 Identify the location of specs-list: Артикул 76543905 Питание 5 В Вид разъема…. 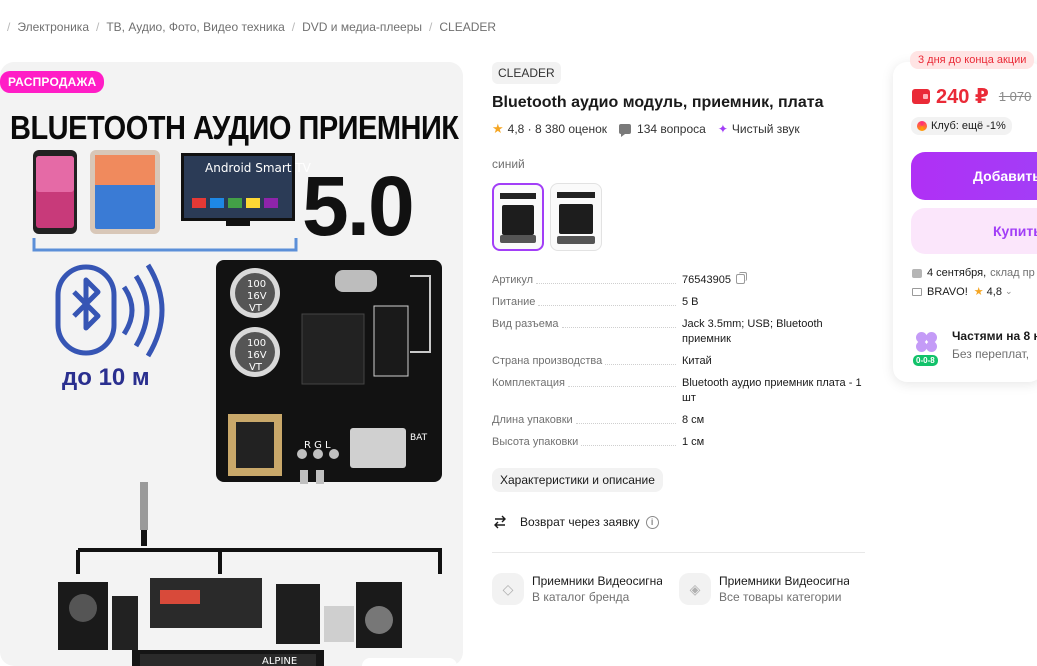
(679, 364).